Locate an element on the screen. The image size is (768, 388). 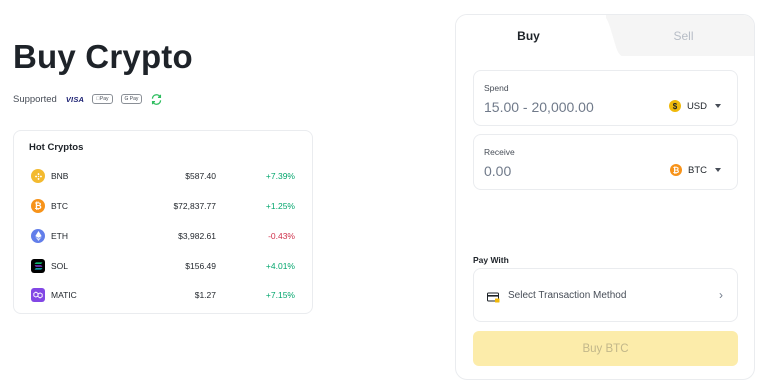
crypto-symbol: ETH is located at coordinates (59, 236).